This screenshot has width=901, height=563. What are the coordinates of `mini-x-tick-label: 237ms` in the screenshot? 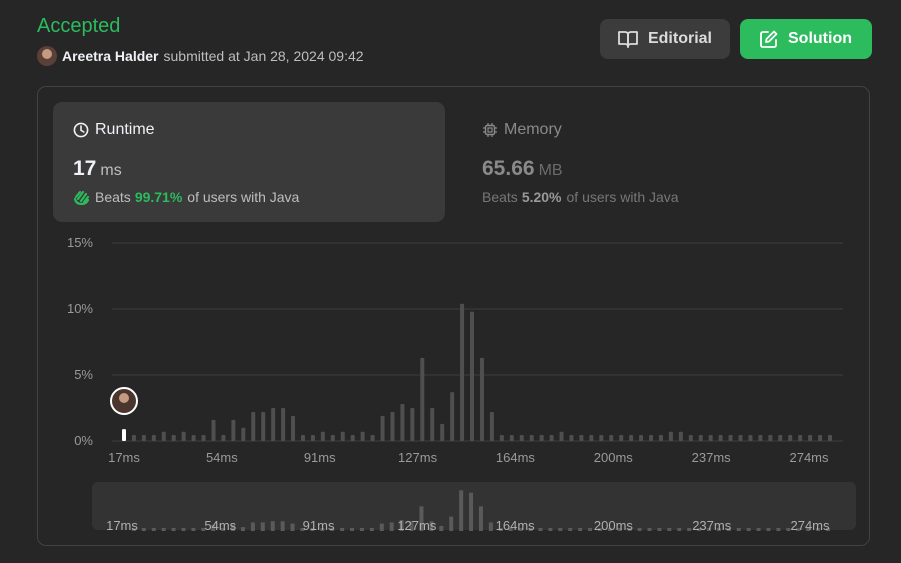 It's located at (712, 525).